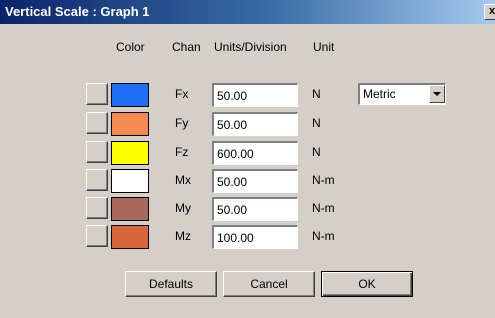 This screenshot has width=495, height=318. I want to click on channel-label: Fx, so click(182, 94).